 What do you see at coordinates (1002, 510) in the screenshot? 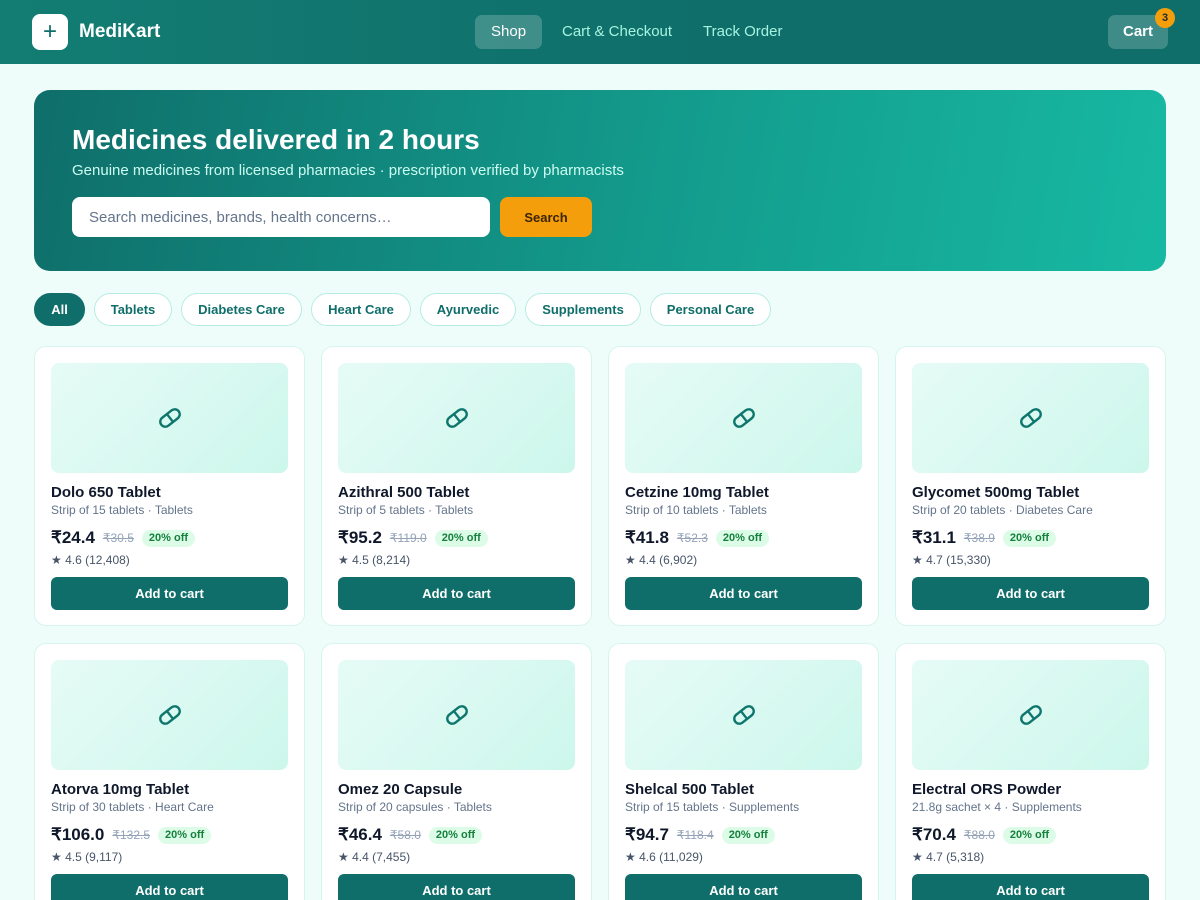
I see `product-pack-info: Strip of 20 tablets · Diabetes Care` at bounding box center [1002, 510].